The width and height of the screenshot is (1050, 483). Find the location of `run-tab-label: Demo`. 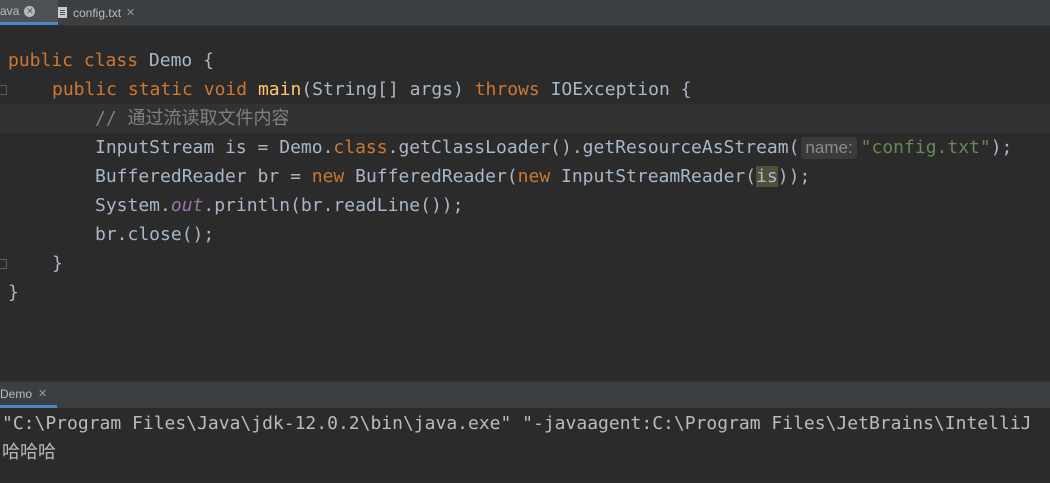

run-tab-label: Demo is located at coordinates (16, 393).